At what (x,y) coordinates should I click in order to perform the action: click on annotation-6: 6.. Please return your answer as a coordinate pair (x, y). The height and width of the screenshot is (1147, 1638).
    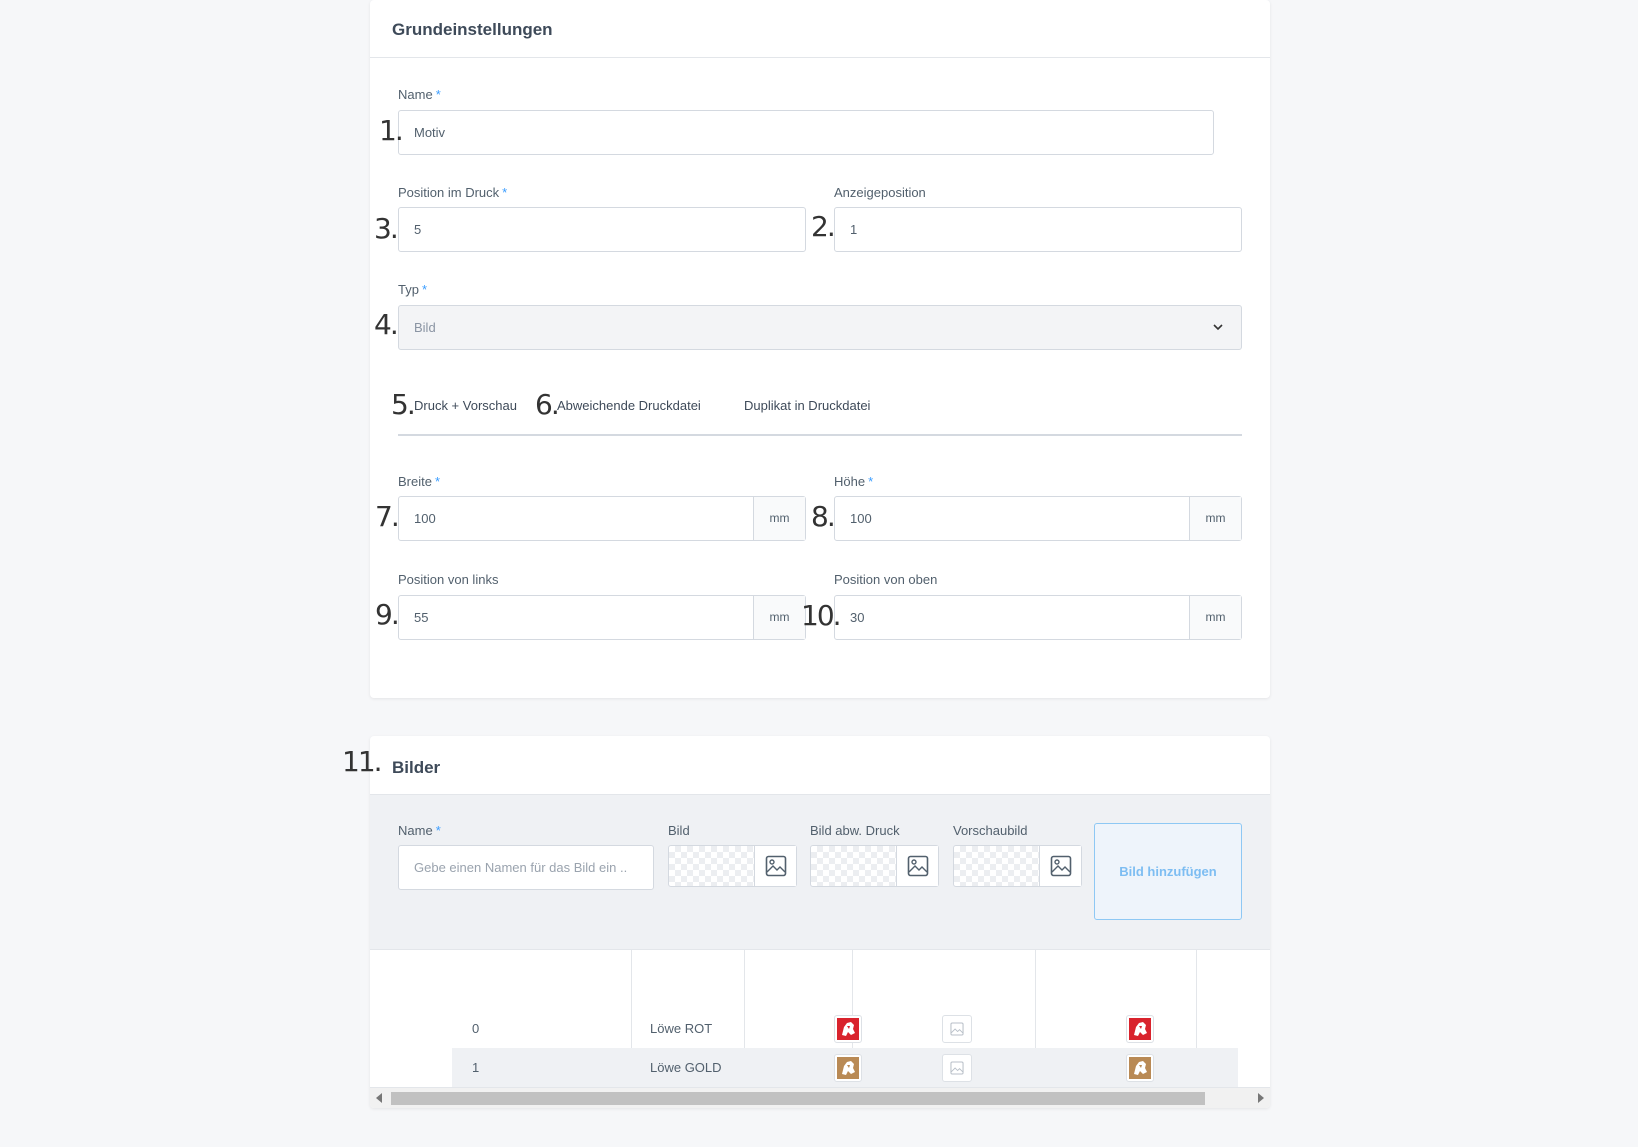
    Looking at the image, I should click on (547, 404).